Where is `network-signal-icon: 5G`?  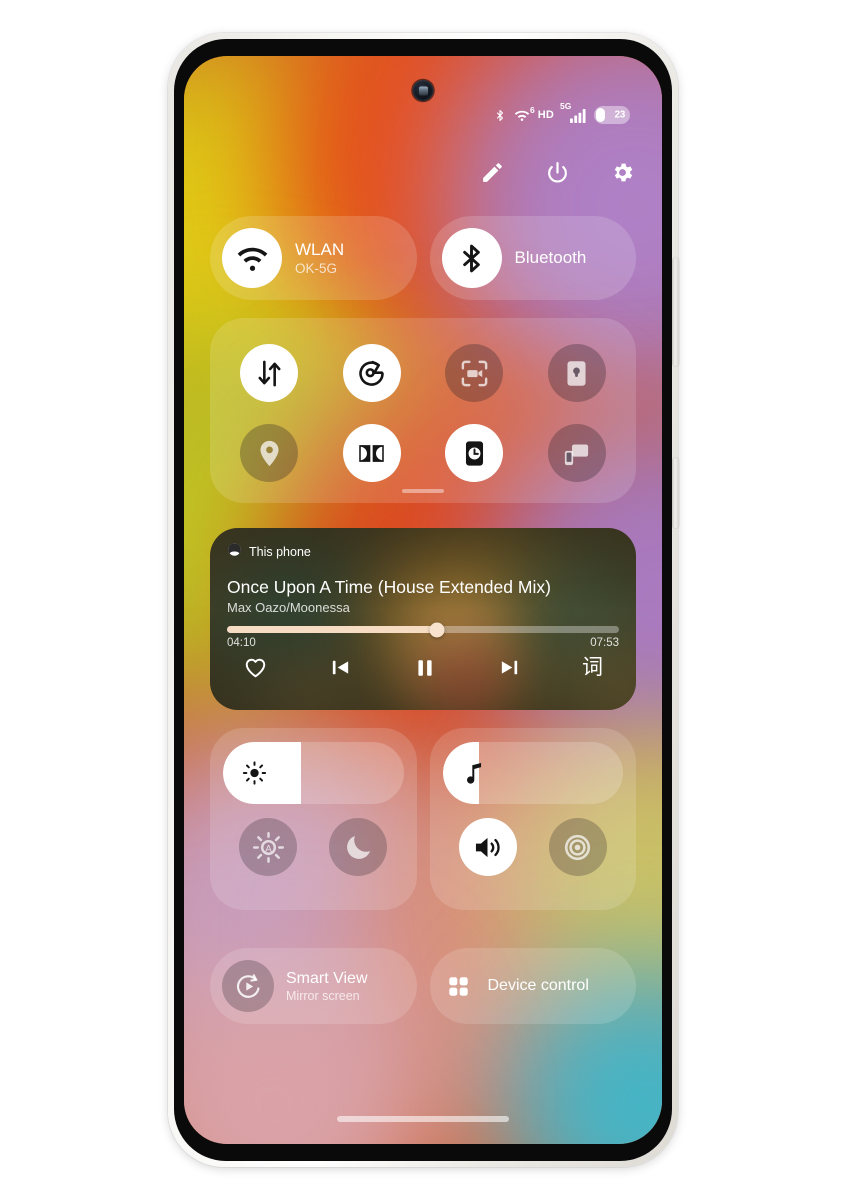 network-signal-icon: 5G is located at coordinates (573, 112).